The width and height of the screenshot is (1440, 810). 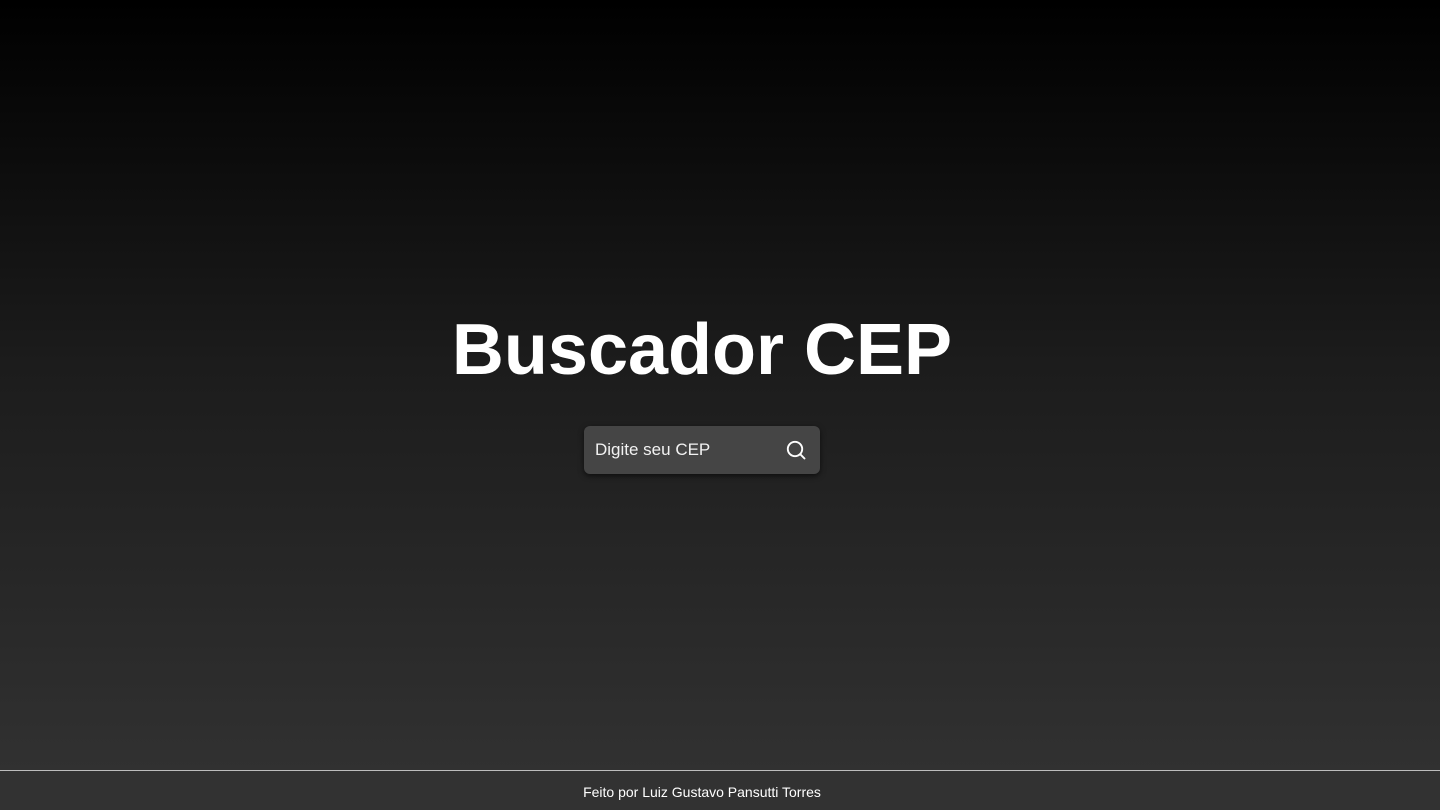 I want to click on search-icon, so click(x=796, y=450).